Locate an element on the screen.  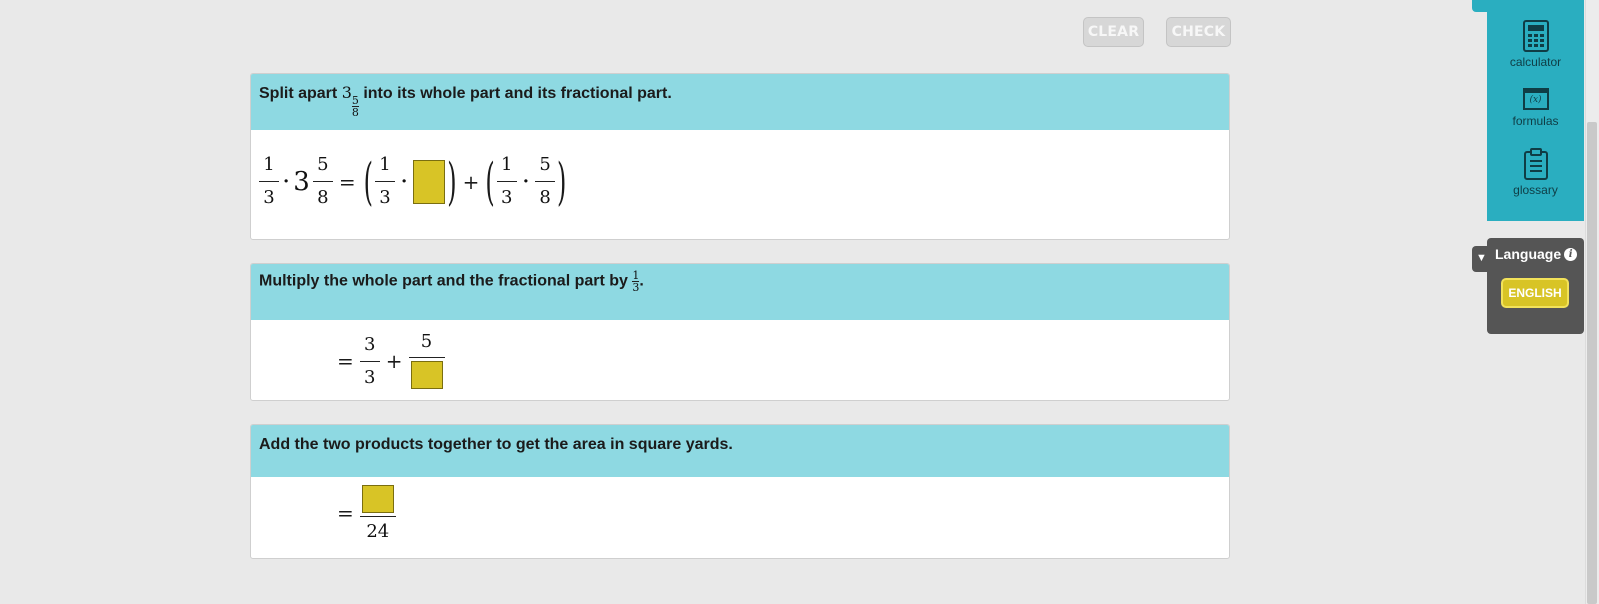
step-equation-3: = 24 is located at coordinates (740, 517).